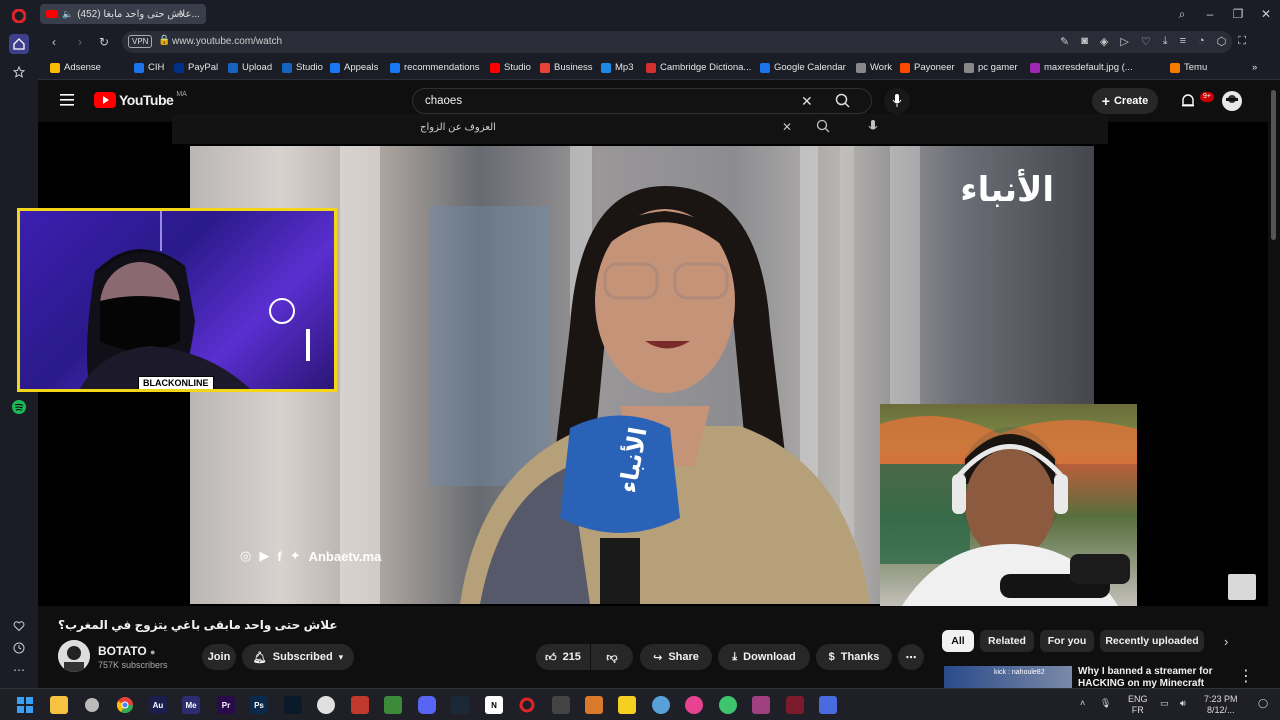  What do you see at coordinates (1183, 41) in the screenshot?
I see `menu-icon: ≡` at bounding box center [1183, 41].